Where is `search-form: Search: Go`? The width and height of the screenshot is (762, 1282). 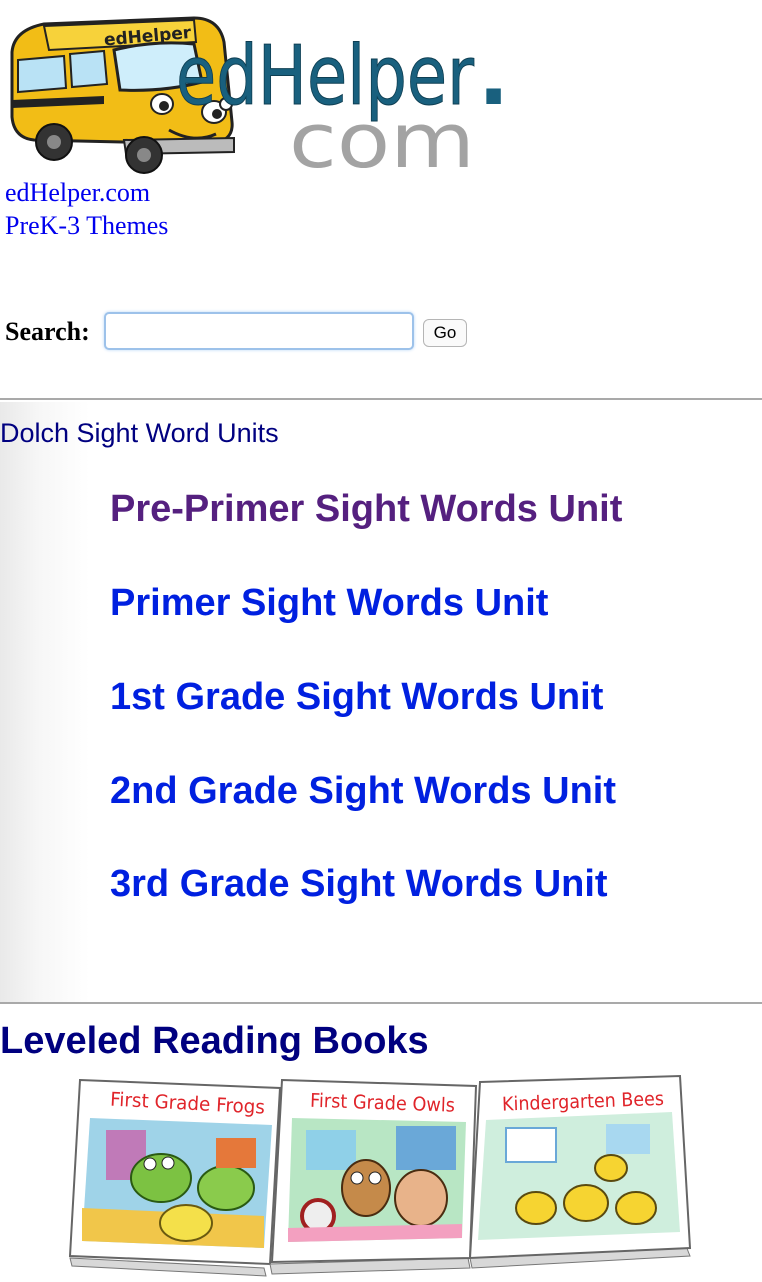 search-form: Search: Go is located at coordinates (255, 334).